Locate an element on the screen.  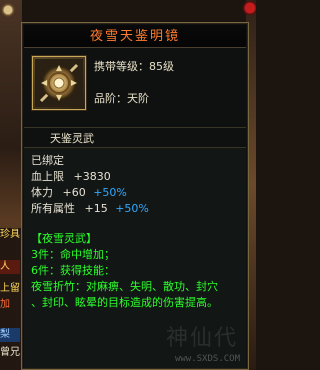
stat-hp: 血上限 +3830 is located at coordinates (71, 177).